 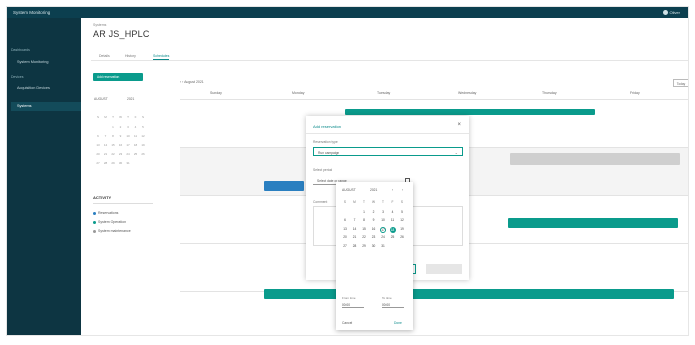 I want to click on weekday-wednesday: Wednesday, so click(x=467, y=93).